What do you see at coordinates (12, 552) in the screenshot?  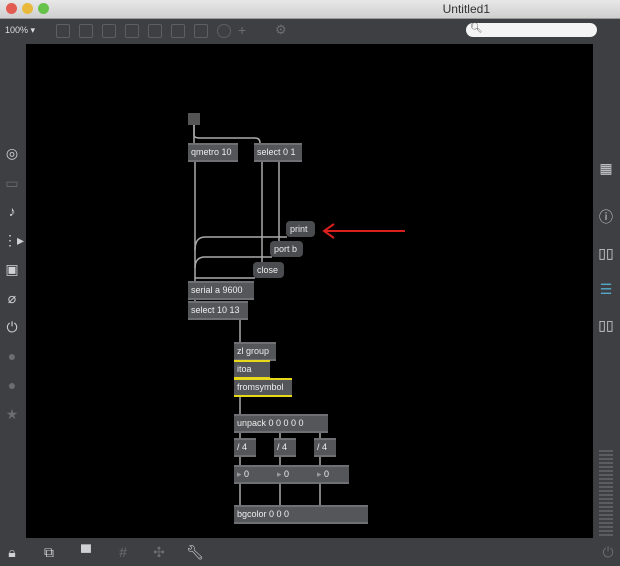 I see `lock-icon: 🔒︎` at bounding box center [12, 552].